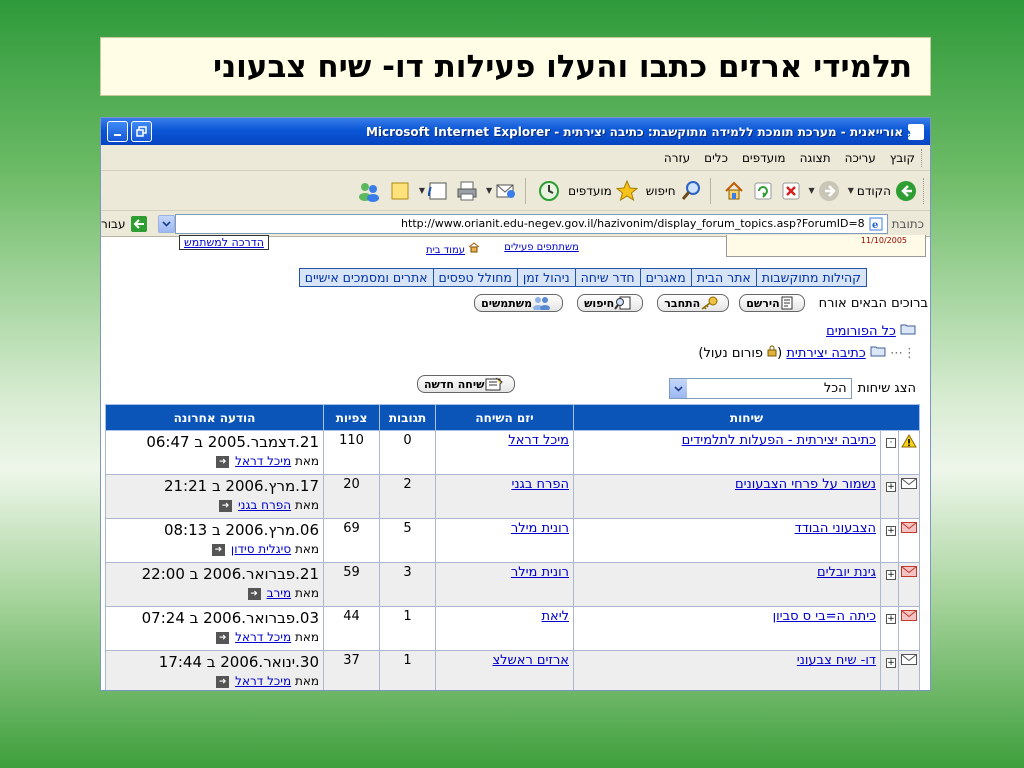  What do you see at coordinates (366, 277) in the screenshot?
I see `tab-personal-sites: אתרים ומסמכים אישיים` at bounding box center [366, 277].